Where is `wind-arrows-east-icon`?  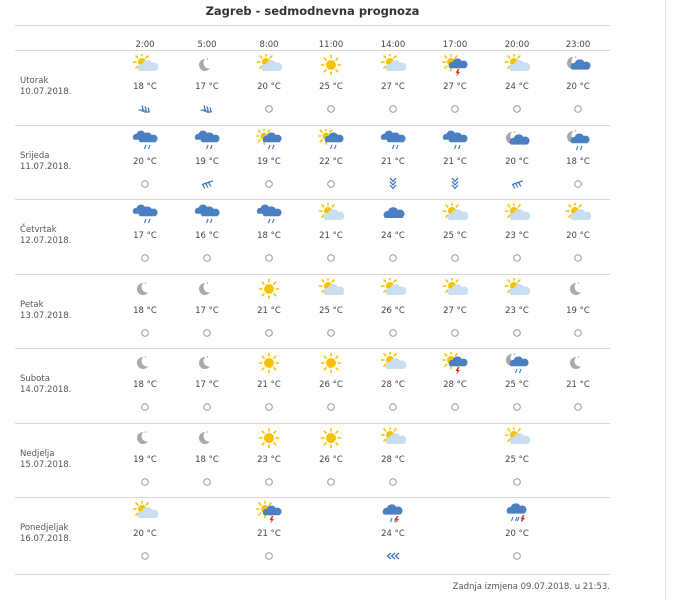 wind-arrows-east-icon is located at coordinates (393, 553).